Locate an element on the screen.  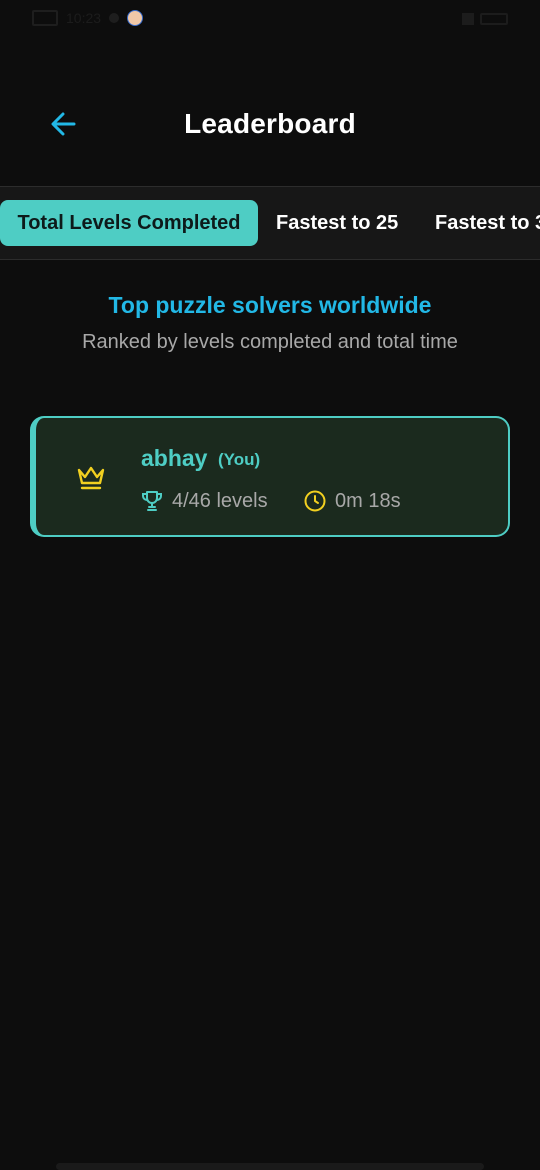
notification-dot-icon is located at coordinates (114, 18).